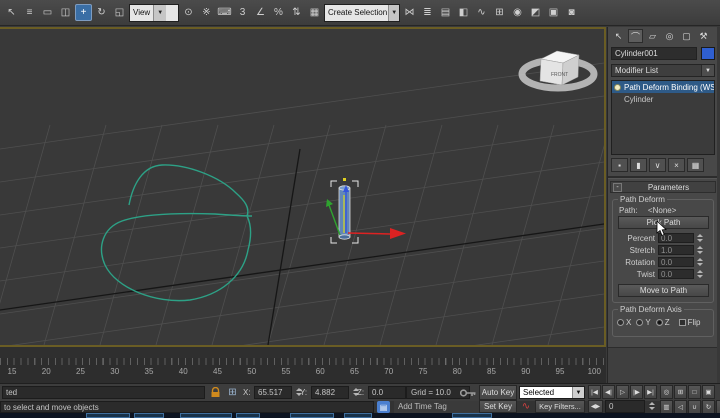 The height and width of the screenshot is (418, 720). What do you see at coordinates (11, 12) in the screenshot?
I see `select-object-icon: ↖` at bounding box center [11, 12].